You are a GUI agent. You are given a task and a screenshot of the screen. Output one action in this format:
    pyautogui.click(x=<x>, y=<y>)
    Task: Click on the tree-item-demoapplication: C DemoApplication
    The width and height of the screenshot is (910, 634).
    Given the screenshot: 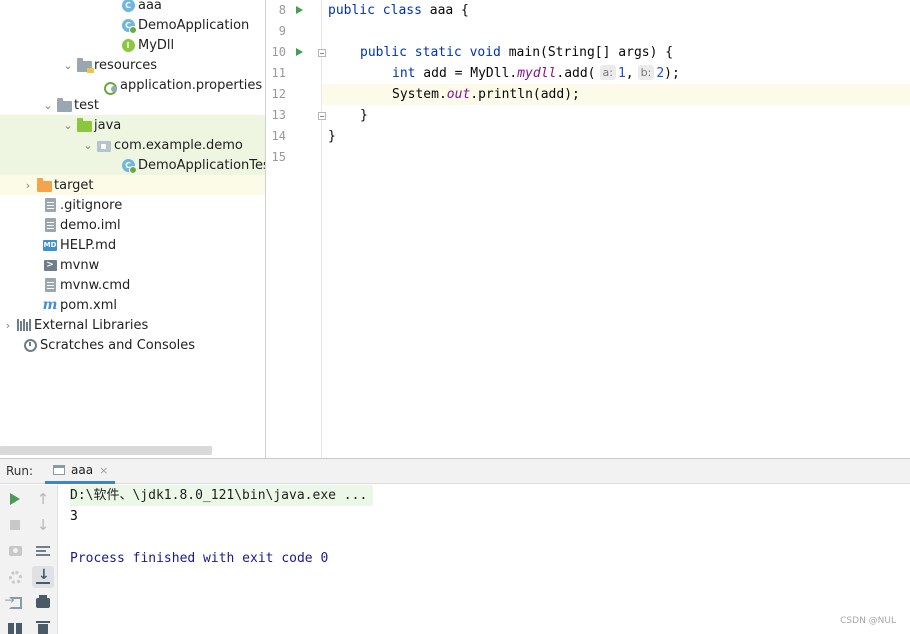 What is the action you would take?
    pyautogui.click(x=132, y=25)
    